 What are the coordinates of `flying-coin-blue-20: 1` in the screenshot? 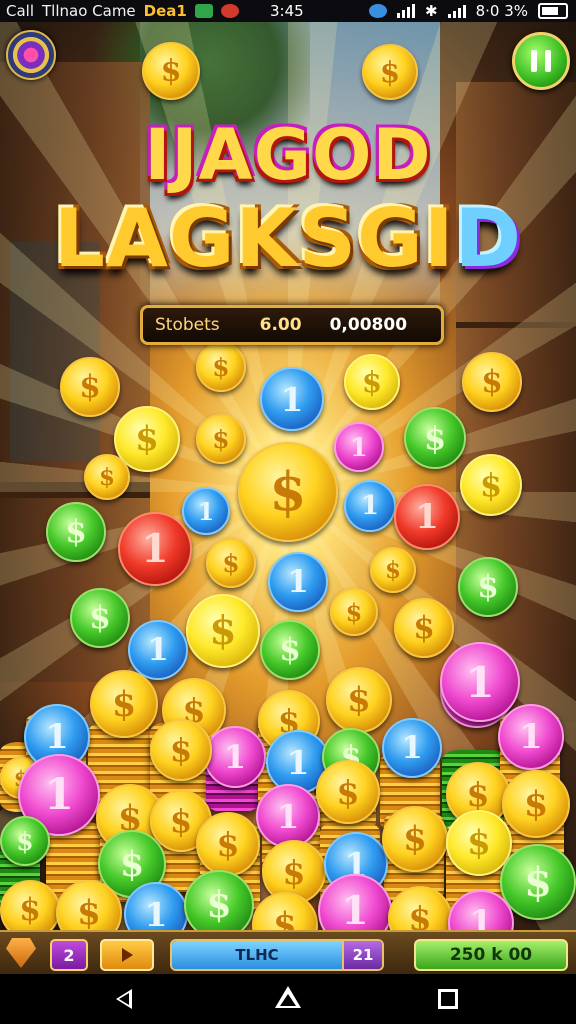 It's located at (298, 582).